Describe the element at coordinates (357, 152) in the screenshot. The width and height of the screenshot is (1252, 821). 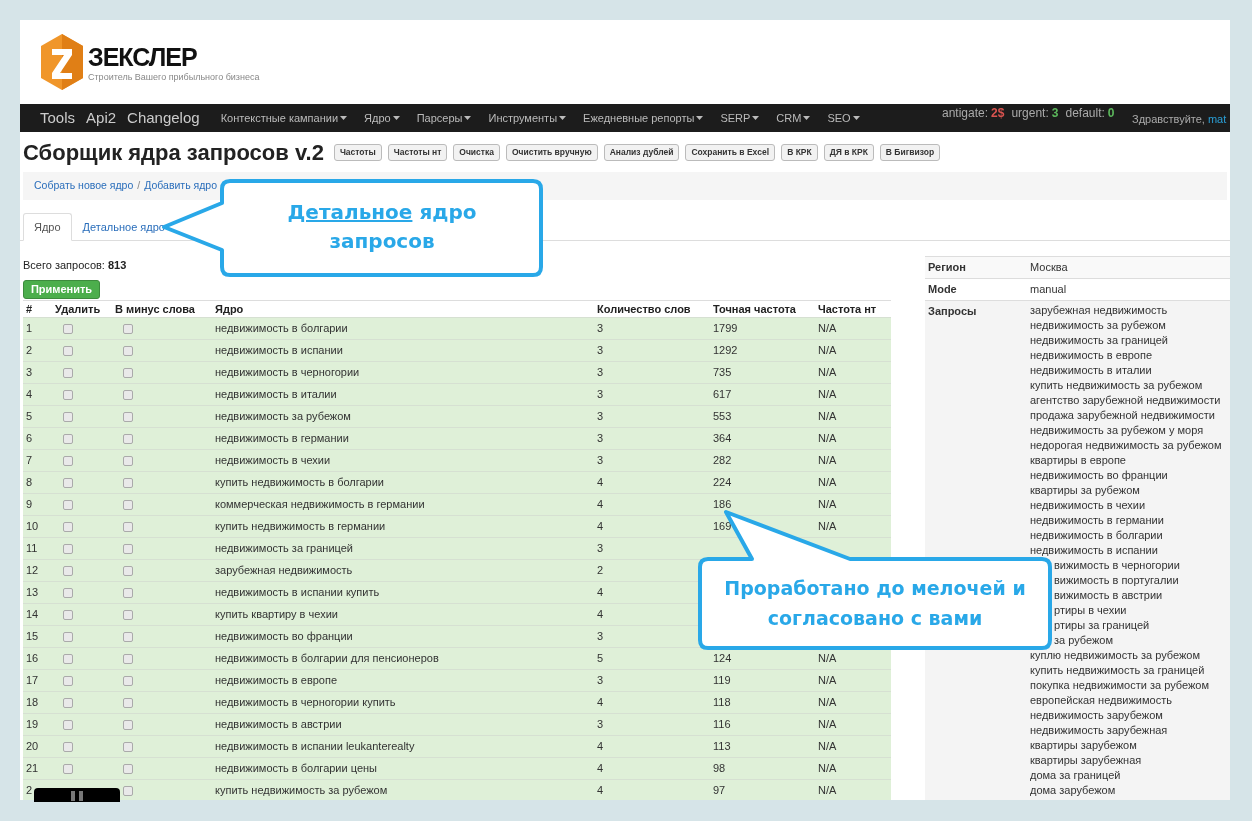
I see `action-button: Частоты` at that location.